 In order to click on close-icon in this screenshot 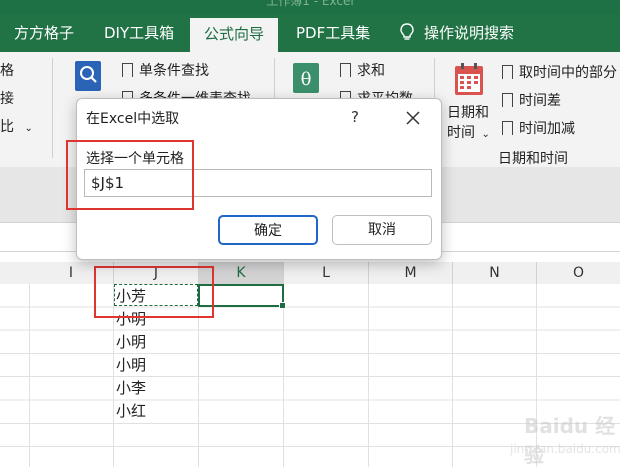, I will do `click(413, 118)`.